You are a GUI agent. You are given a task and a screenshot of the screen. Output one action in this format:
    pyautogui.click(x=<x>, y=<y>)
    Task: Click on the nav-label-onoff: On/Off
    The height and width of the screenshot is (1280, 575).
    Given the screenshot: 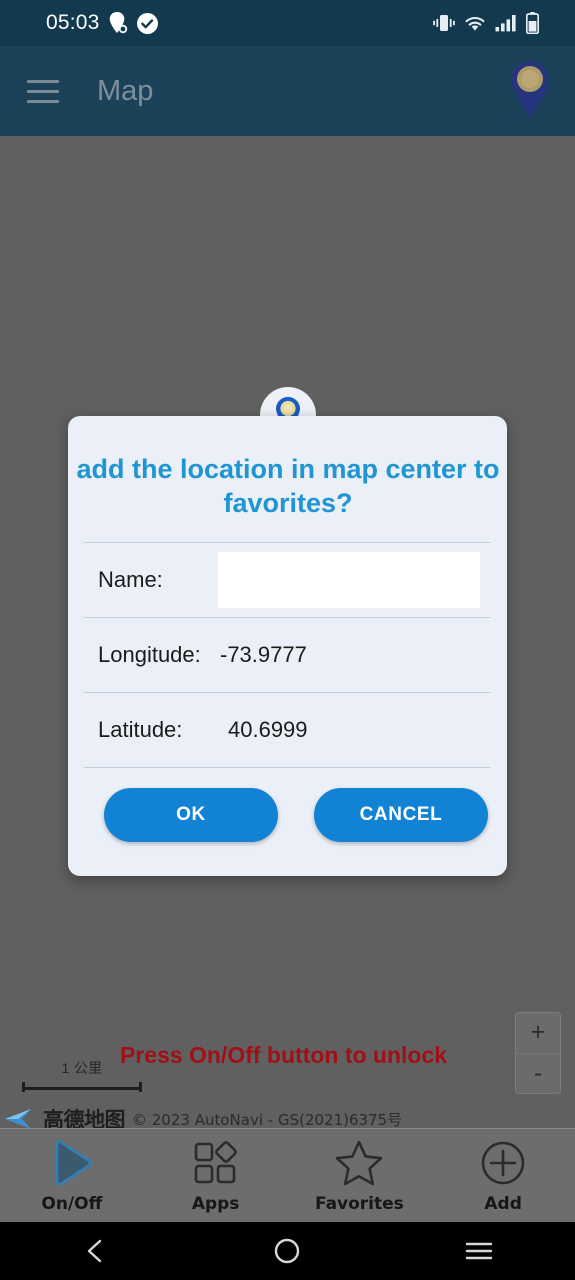 What is the action you would take?
    pyautogui.click(x=72, y=1204)
    